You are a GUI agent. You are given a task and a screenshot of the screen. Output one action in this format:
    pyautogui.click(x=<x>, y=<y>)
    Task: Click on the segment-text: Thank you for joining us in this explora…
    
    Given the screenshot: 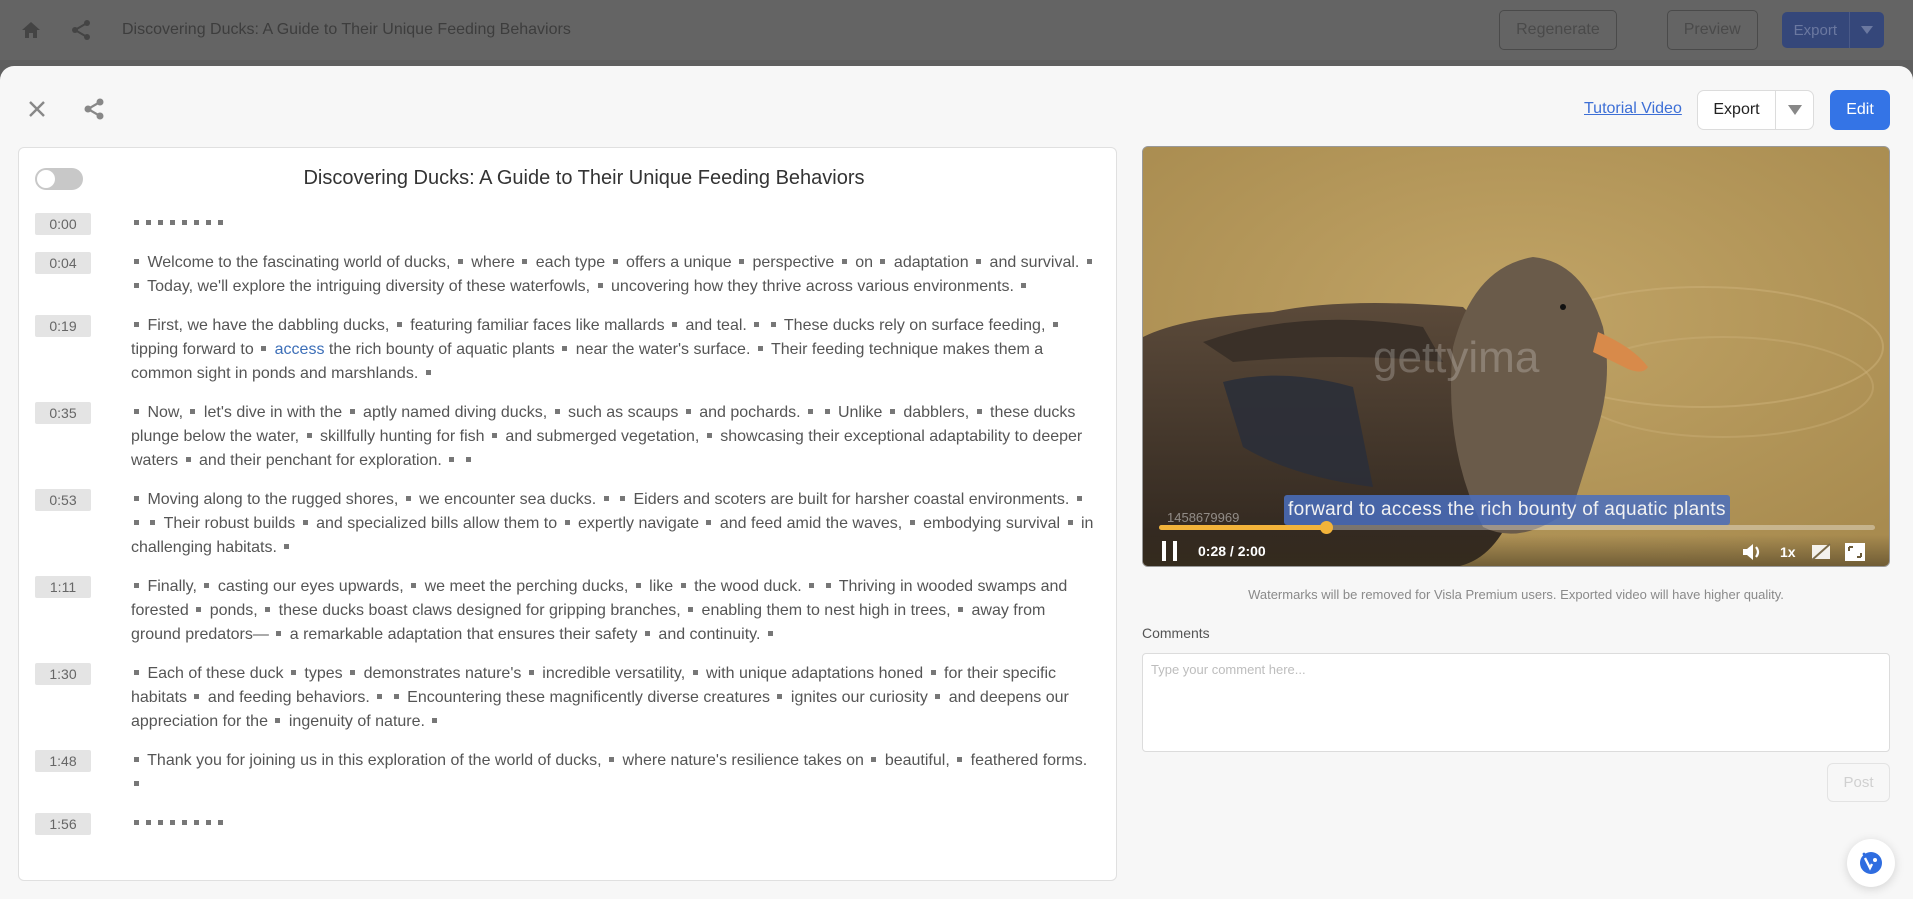 What is the action you would take?
    pyautogui.click(x=614, y=773)
    